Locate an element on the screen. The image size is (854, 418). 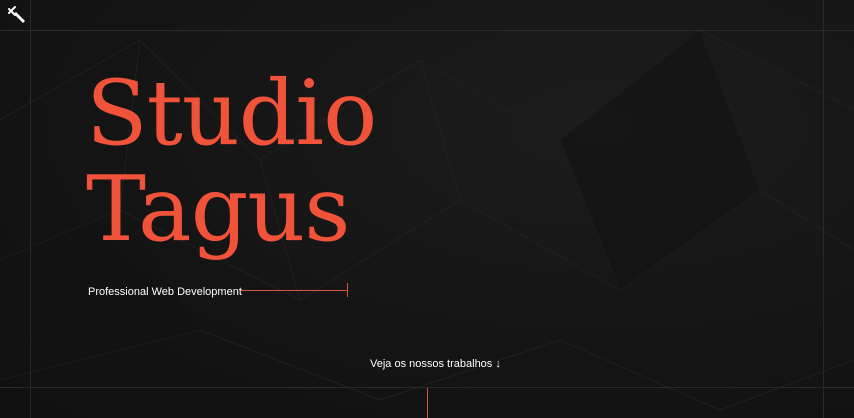
title-line-tagus: Tagus is located at coordinates (218, 209).